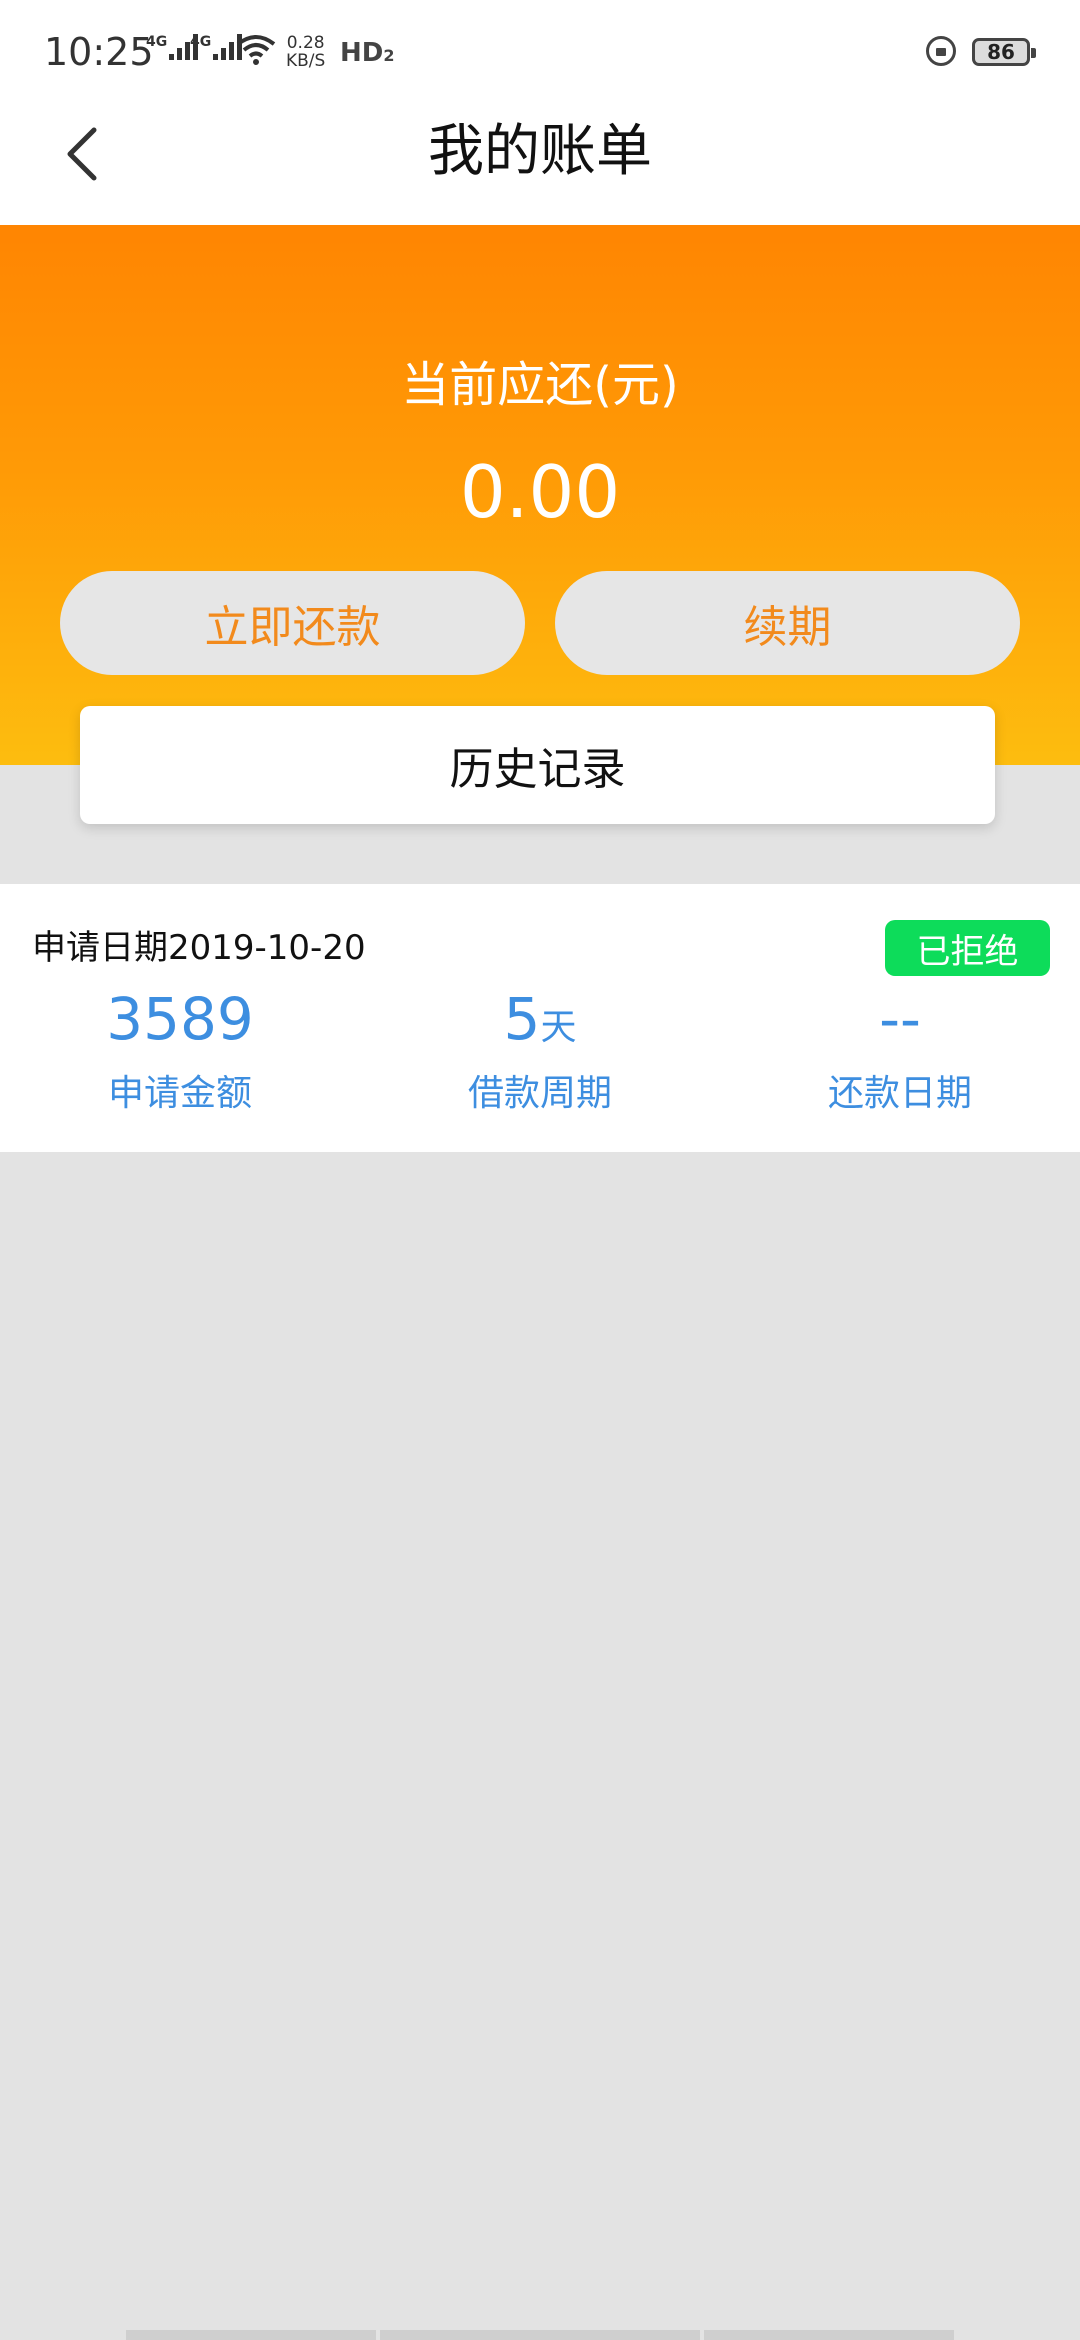 This screenshot has width=1080, height=2340. What do you see at coordinates (787, 623) in the screenshot?
I see `renew-button: 续期` at bounding box center [787, 623].